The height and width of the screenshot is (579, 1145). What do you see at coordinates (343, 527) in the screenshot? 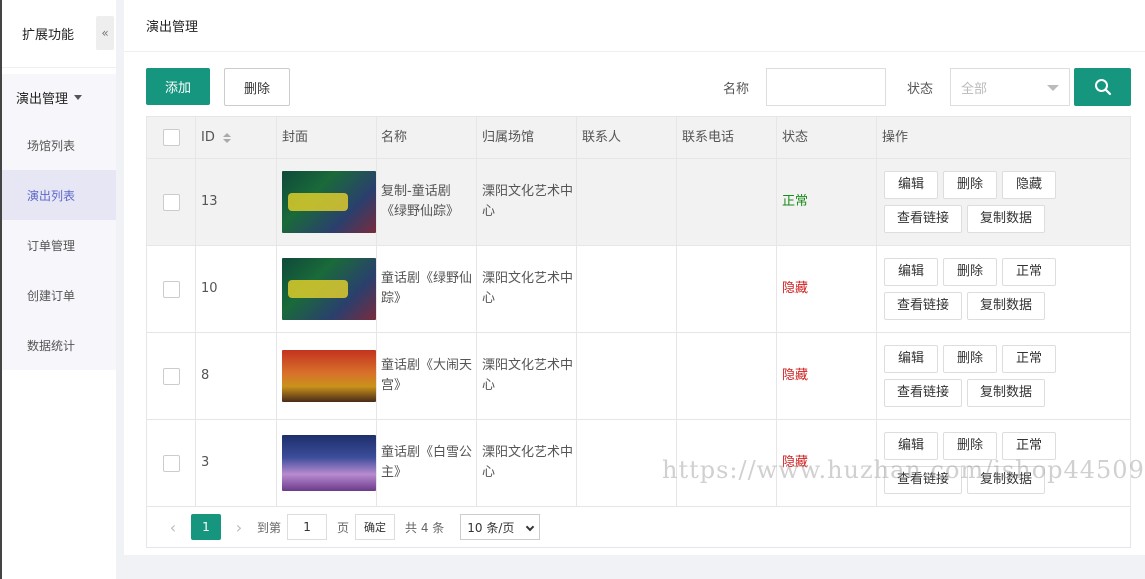
I see `page-unit-label: 页` at bounding box center [343, 527].